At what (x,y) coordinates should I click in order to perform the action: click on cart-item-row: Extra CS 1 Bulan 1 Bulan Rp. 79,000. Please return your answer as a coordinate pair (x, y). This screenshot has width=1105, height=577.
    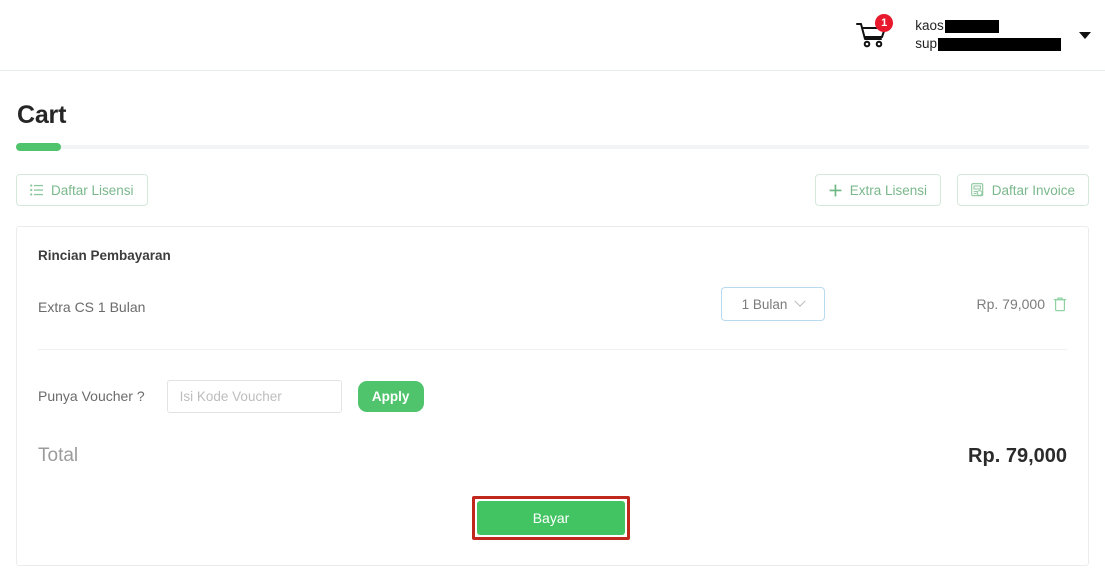
    Looking at the image, I should click on (552, 309).